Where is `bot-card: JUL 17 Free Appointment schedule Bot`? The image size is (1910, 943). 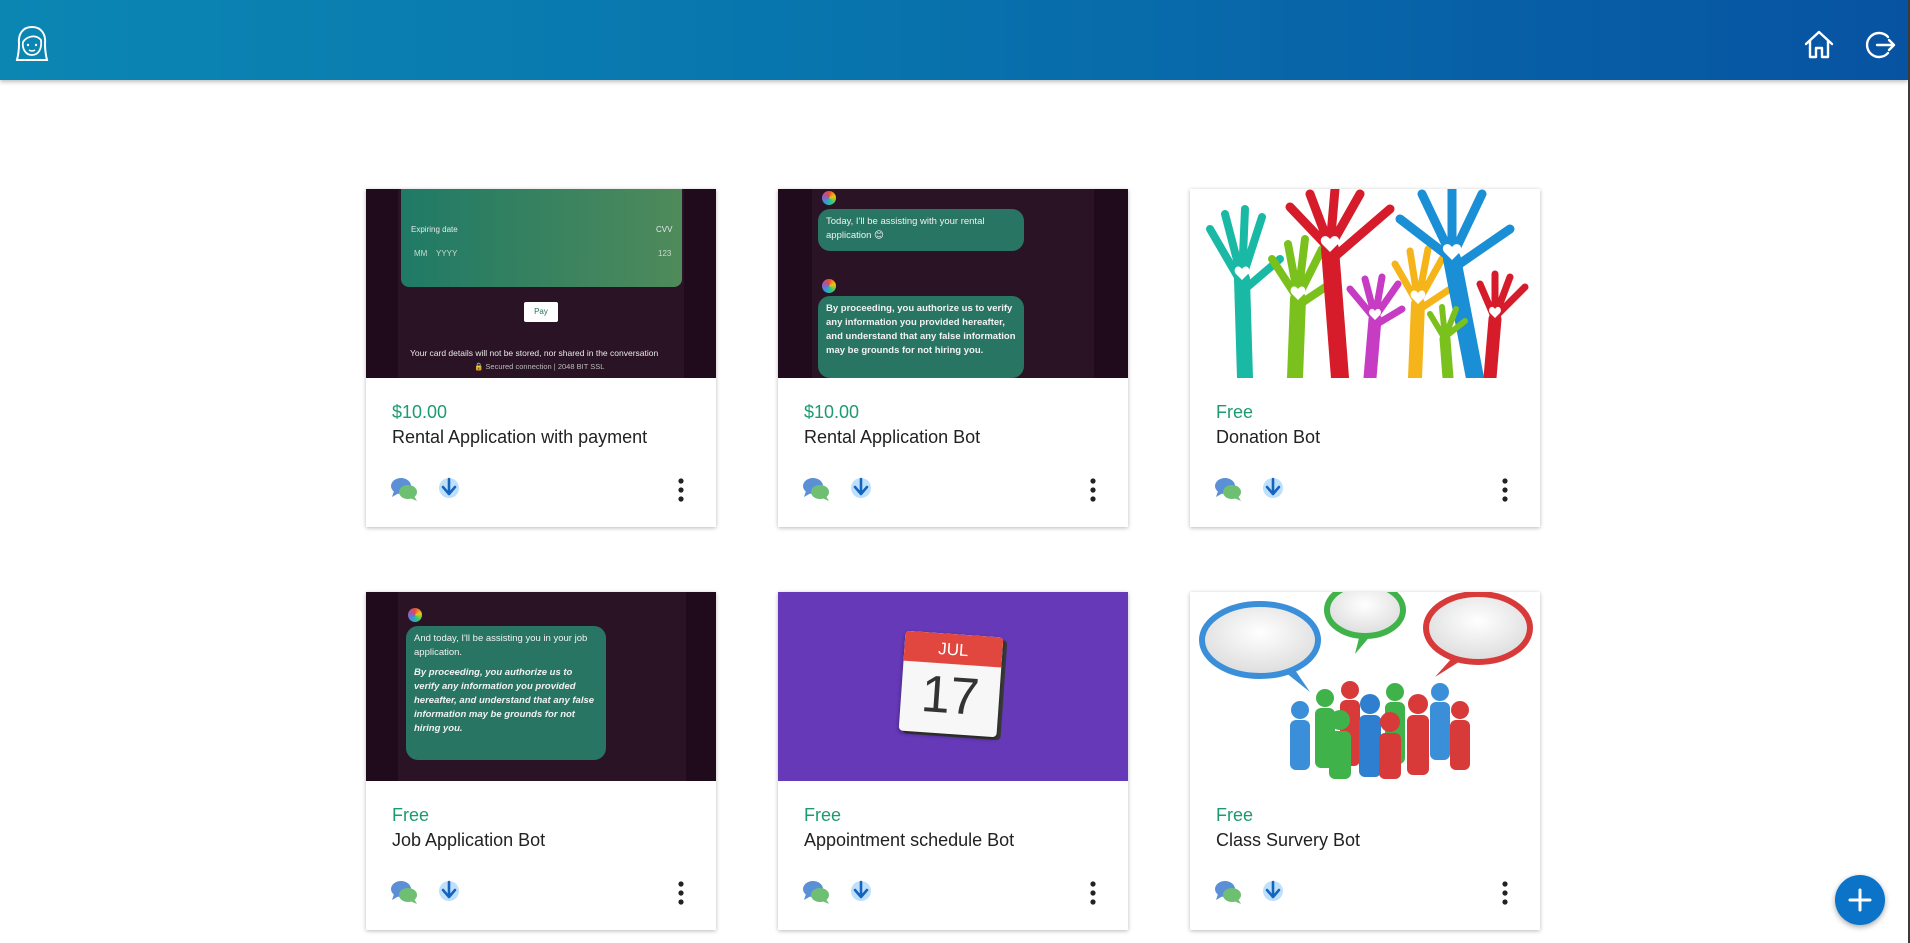
bot-card: JUL 17 Free Appointment schedule Bot is located at coordinates (953, 761).